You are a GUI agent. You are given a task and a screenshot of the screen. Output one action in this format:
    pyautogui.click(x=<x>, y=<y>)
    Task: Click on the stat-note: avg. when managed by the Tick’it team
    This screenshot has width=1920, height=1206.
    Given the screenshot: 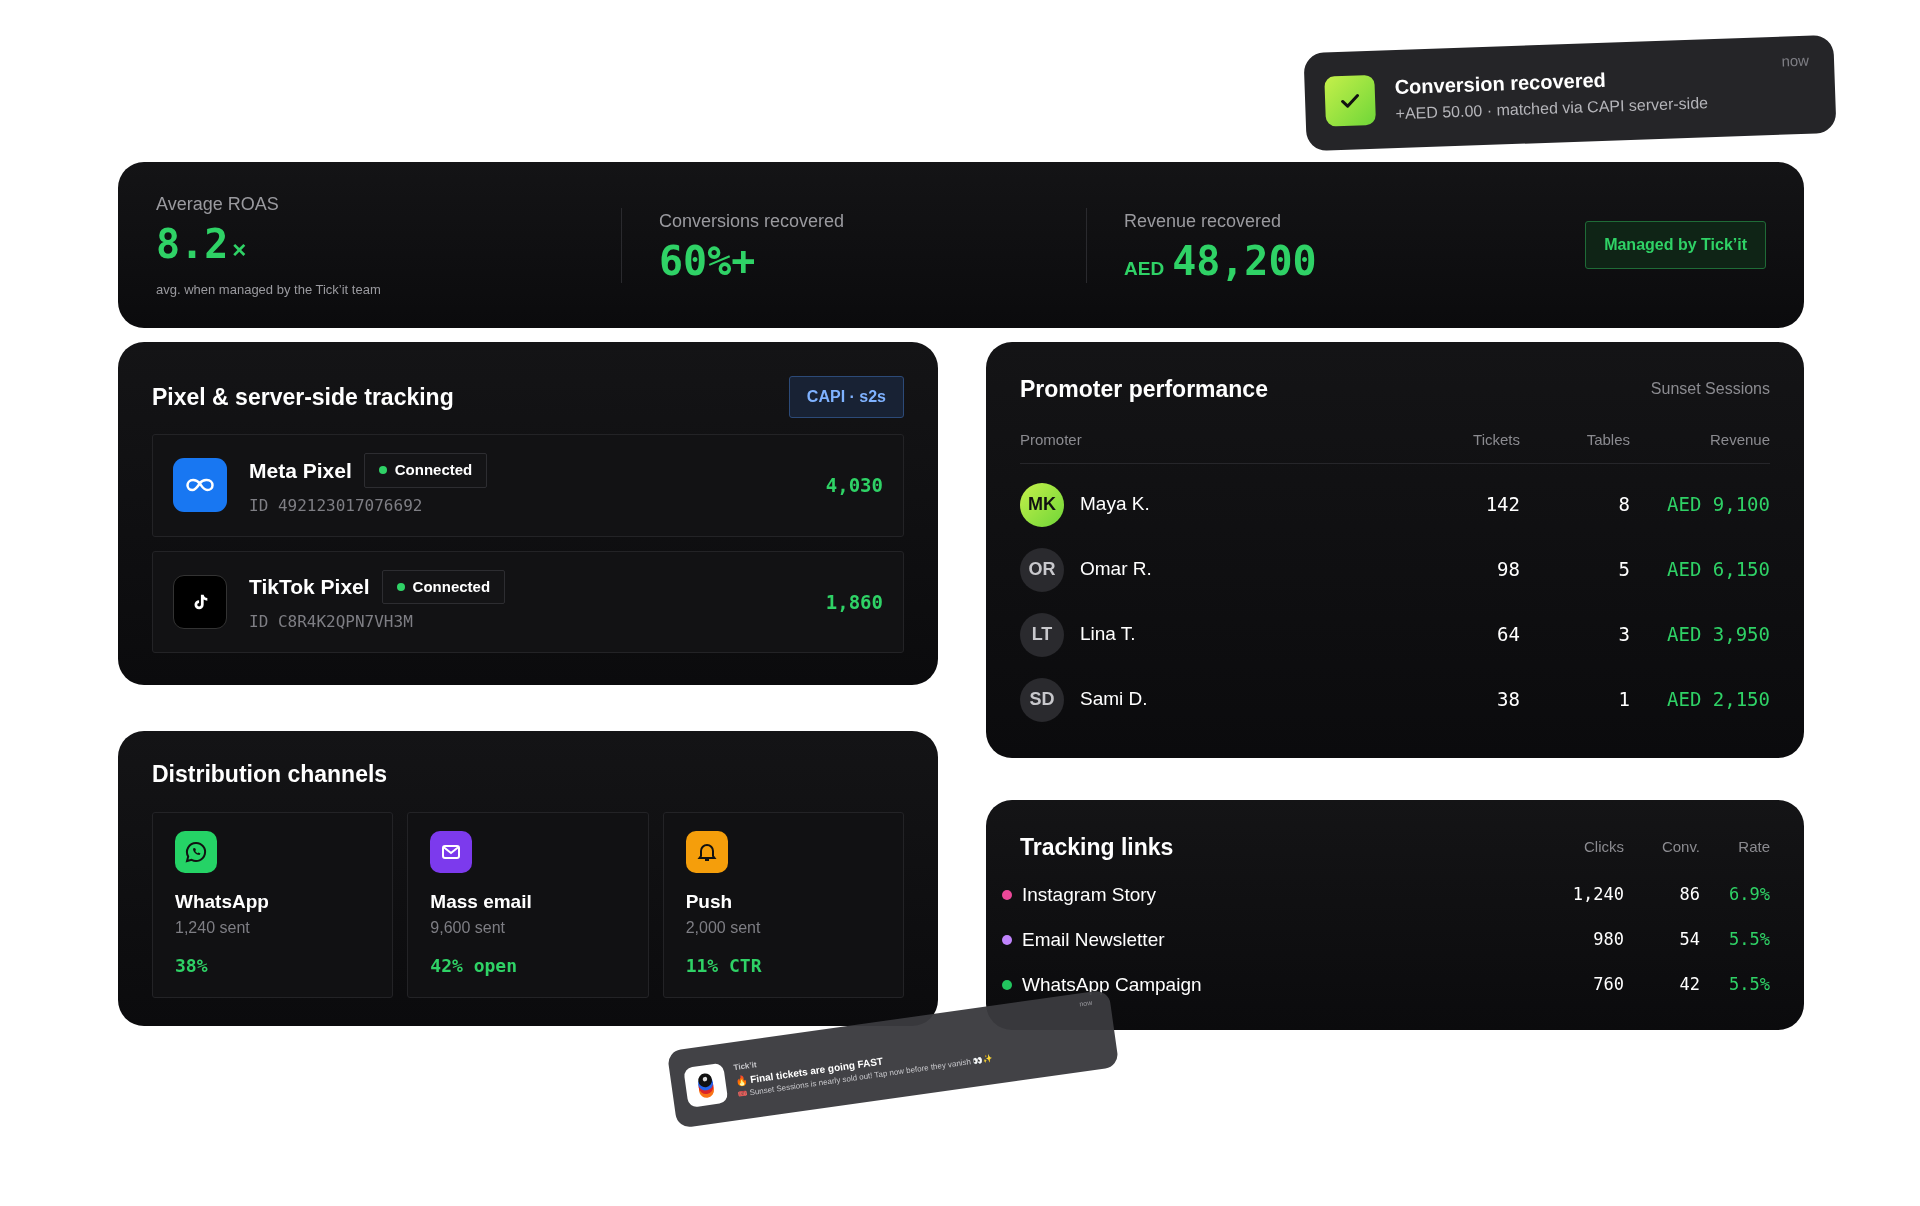 What is the action you would take?
    pyautogui.click(x=269, y=289)
    